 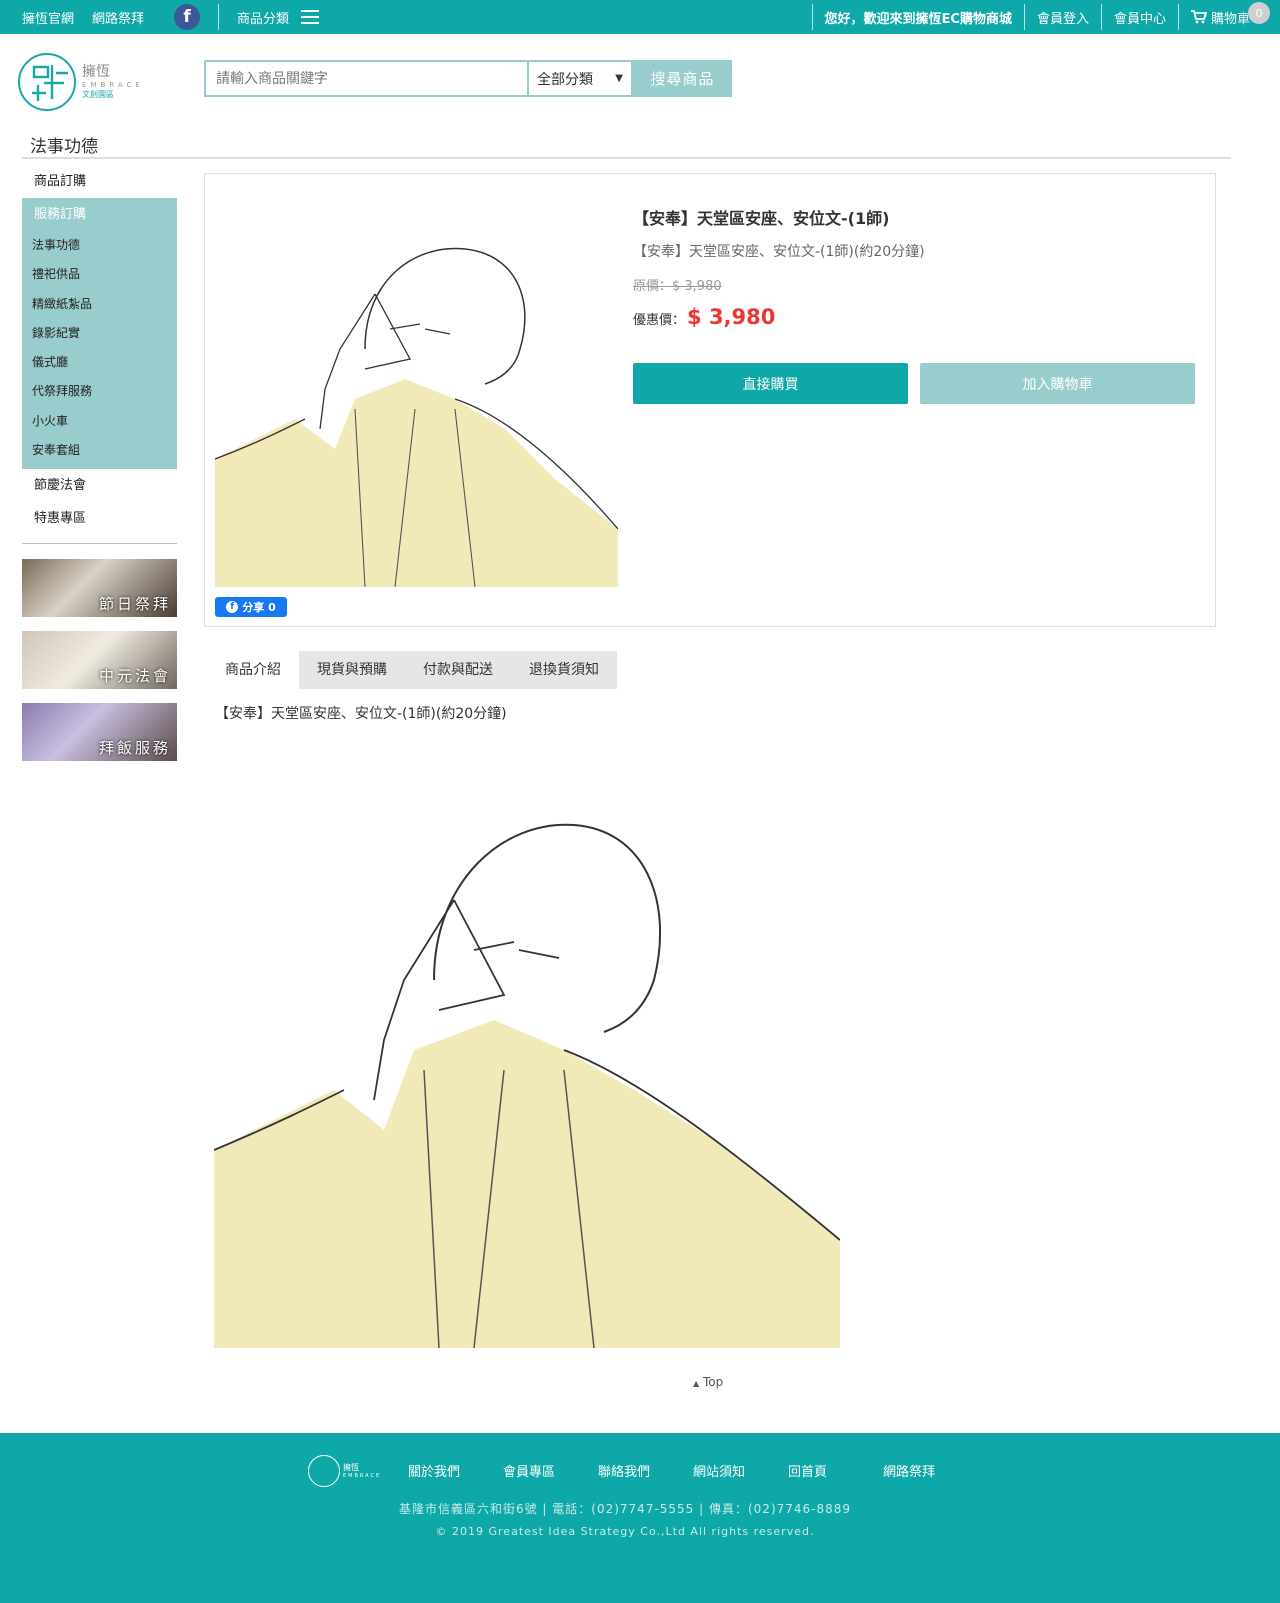 I want to click on hamburger-menu-icon, so click(x=310, y=17).